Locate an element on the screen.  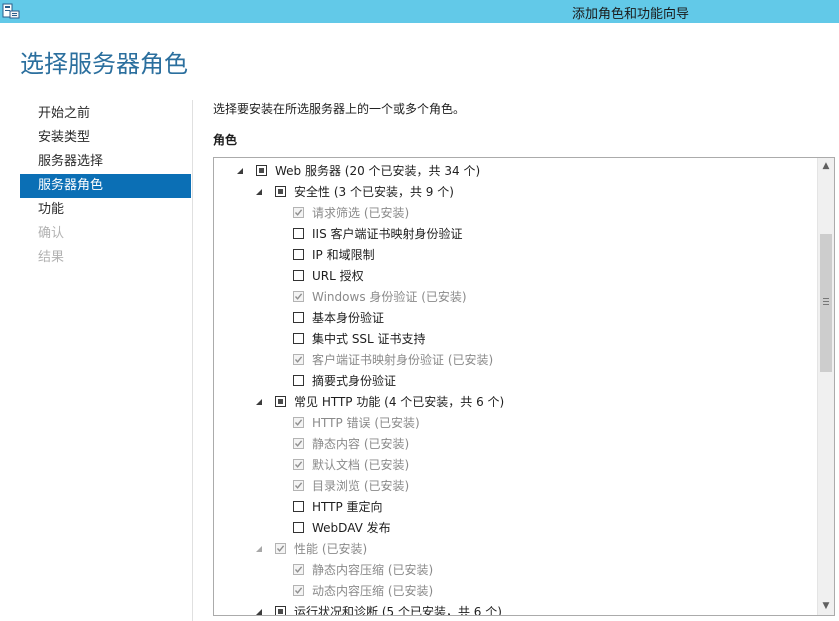
wizard-step-nav: 开始之前 安装类型 服务器选择 服务器角色 功能确认结果 is located at coordinates (105, 186).